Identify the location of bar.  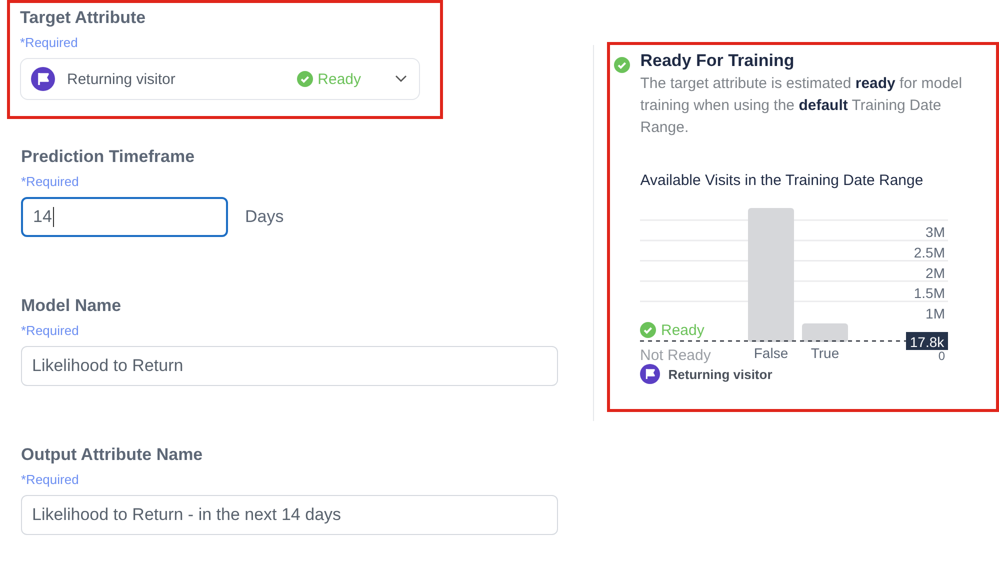
(825, 332).